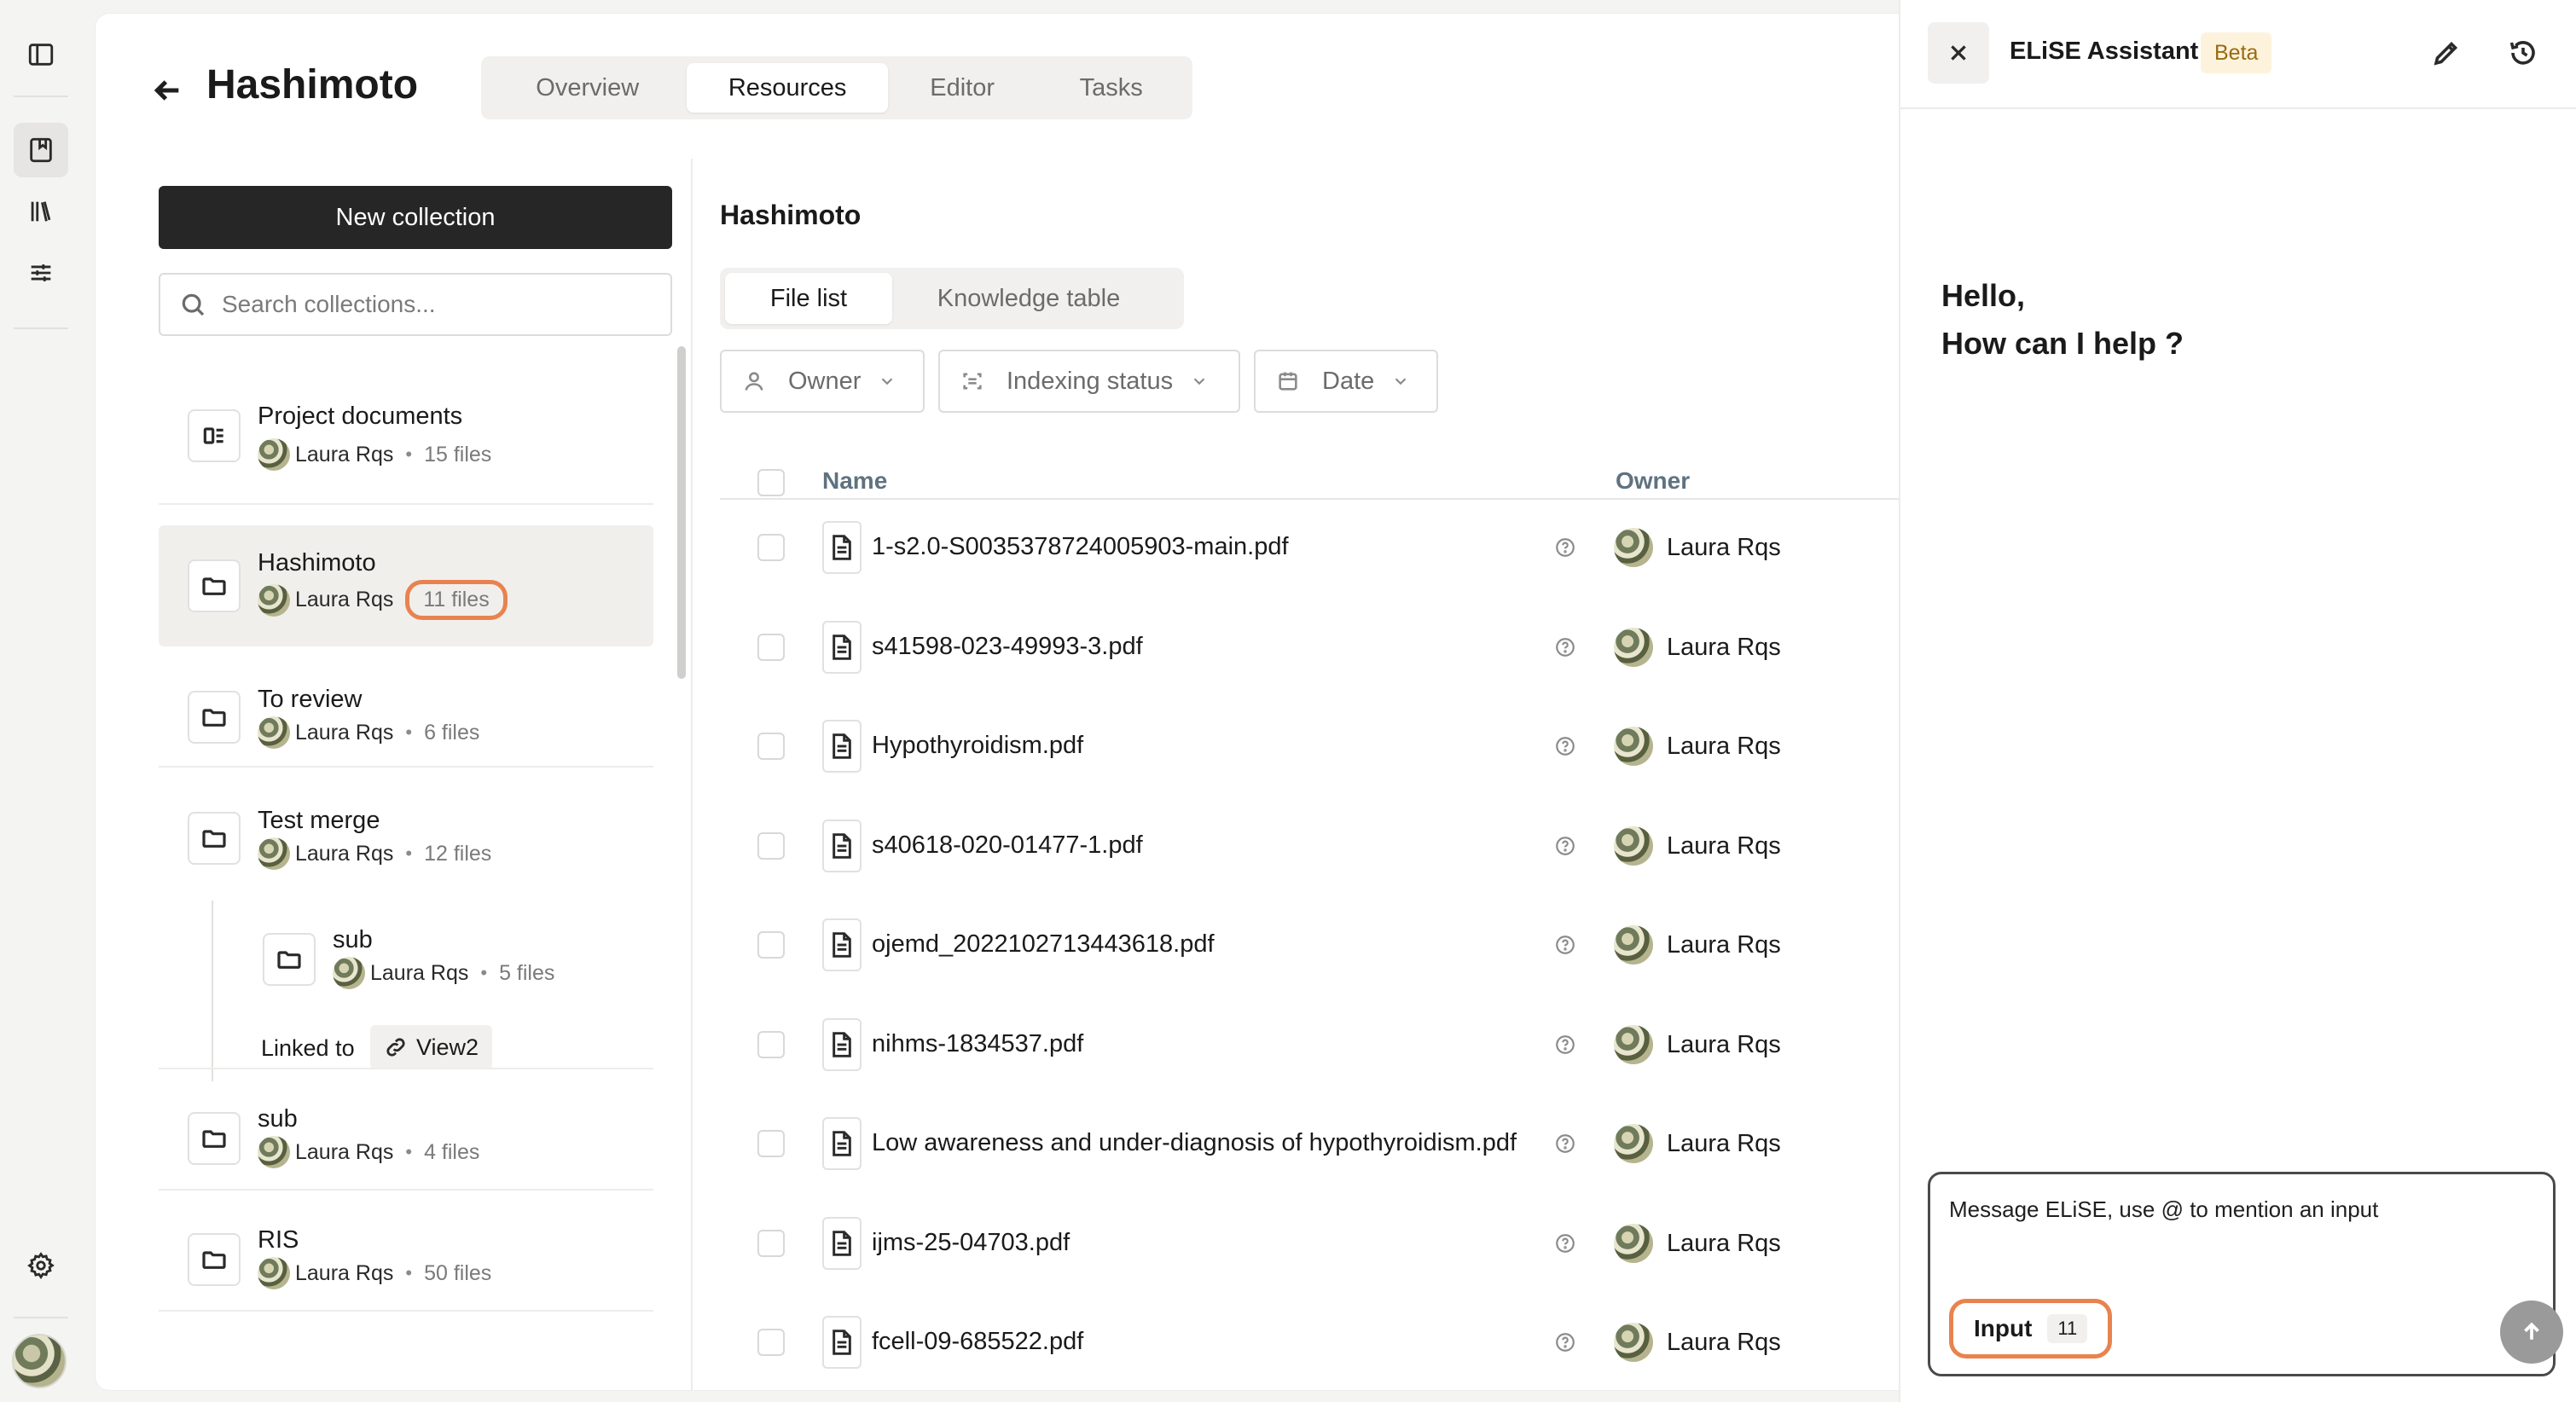 The image size is (2576, 1402). What do you see at coordinates (681, 512) in the screenshot?
I see `collections-scrollbar` at bounding box center [681, 512].